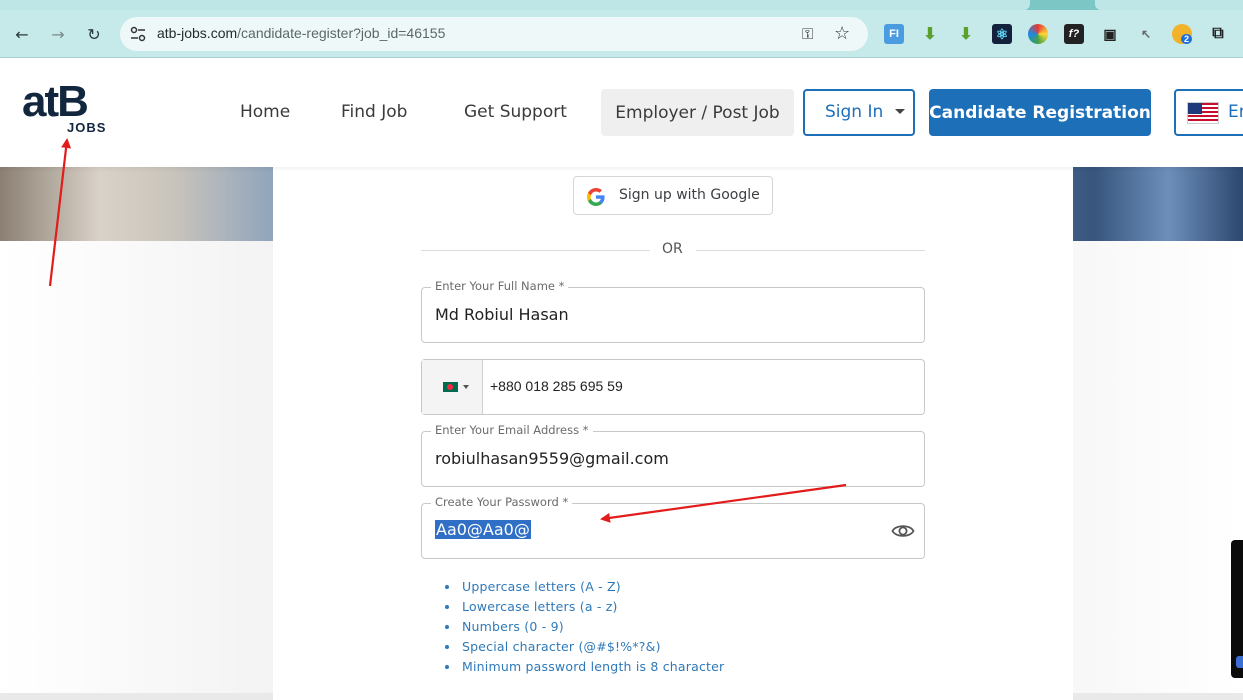 This screenshot has width=1243, height=700. I want to click on google-signup-button: Sign up with Google, so click(673, 195).